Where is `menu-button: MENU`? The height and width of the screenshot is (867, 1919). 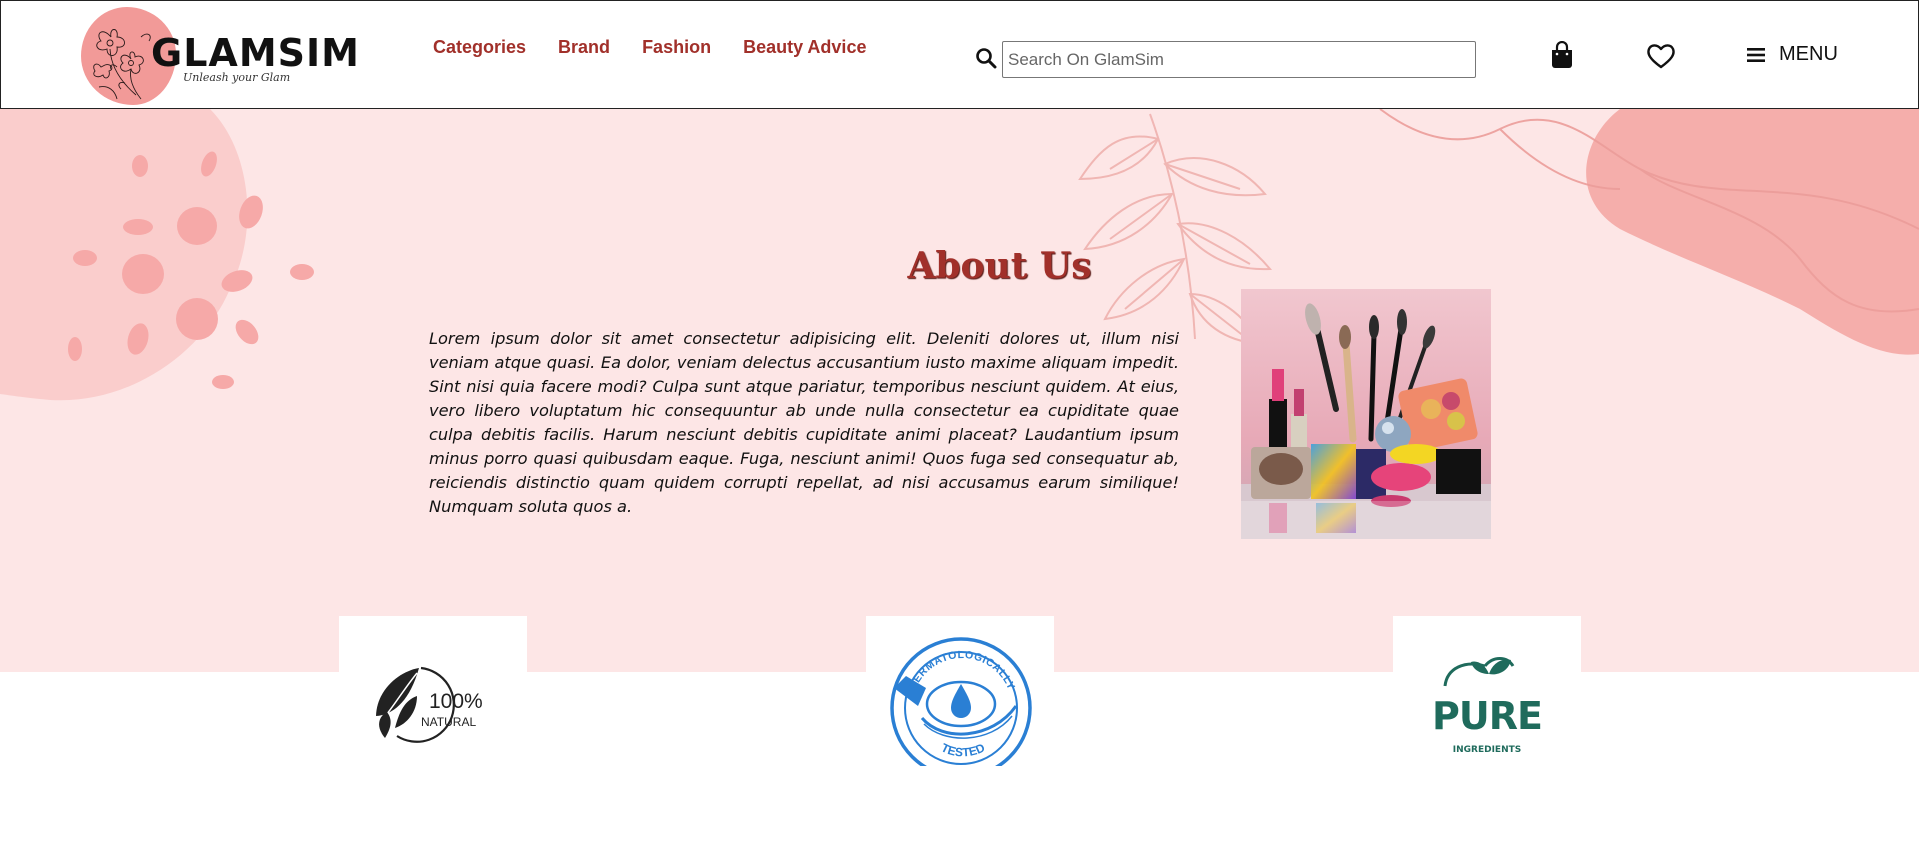 menu-button: MENU is located at coordinates (1792, 54).